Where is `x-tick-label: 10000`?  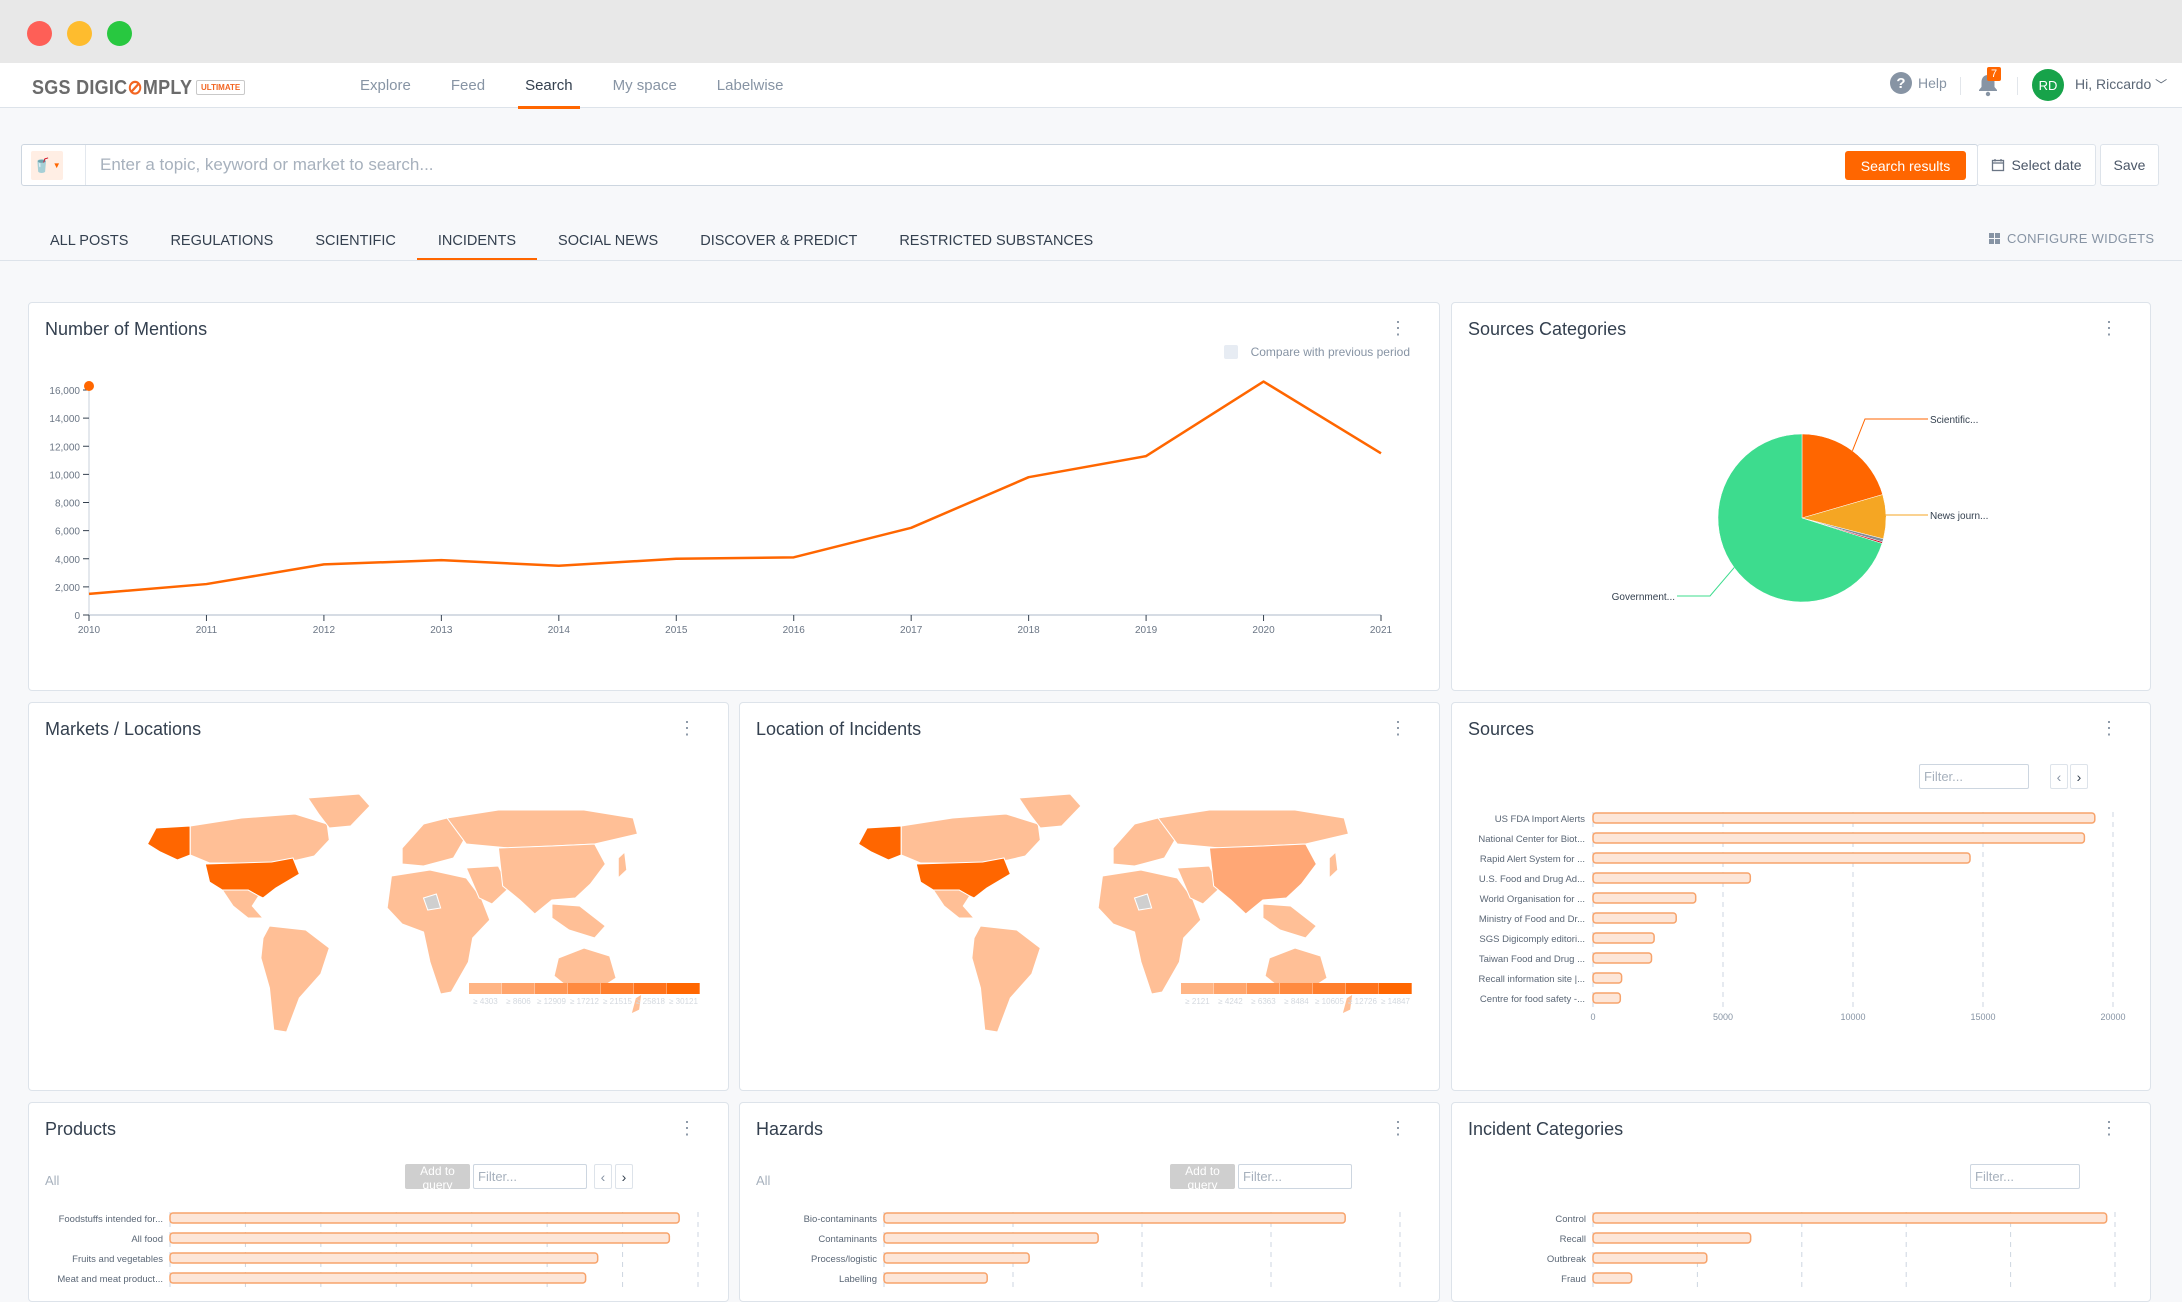 x-tick-label: 10000 is located at coordinates (1852, 1017).